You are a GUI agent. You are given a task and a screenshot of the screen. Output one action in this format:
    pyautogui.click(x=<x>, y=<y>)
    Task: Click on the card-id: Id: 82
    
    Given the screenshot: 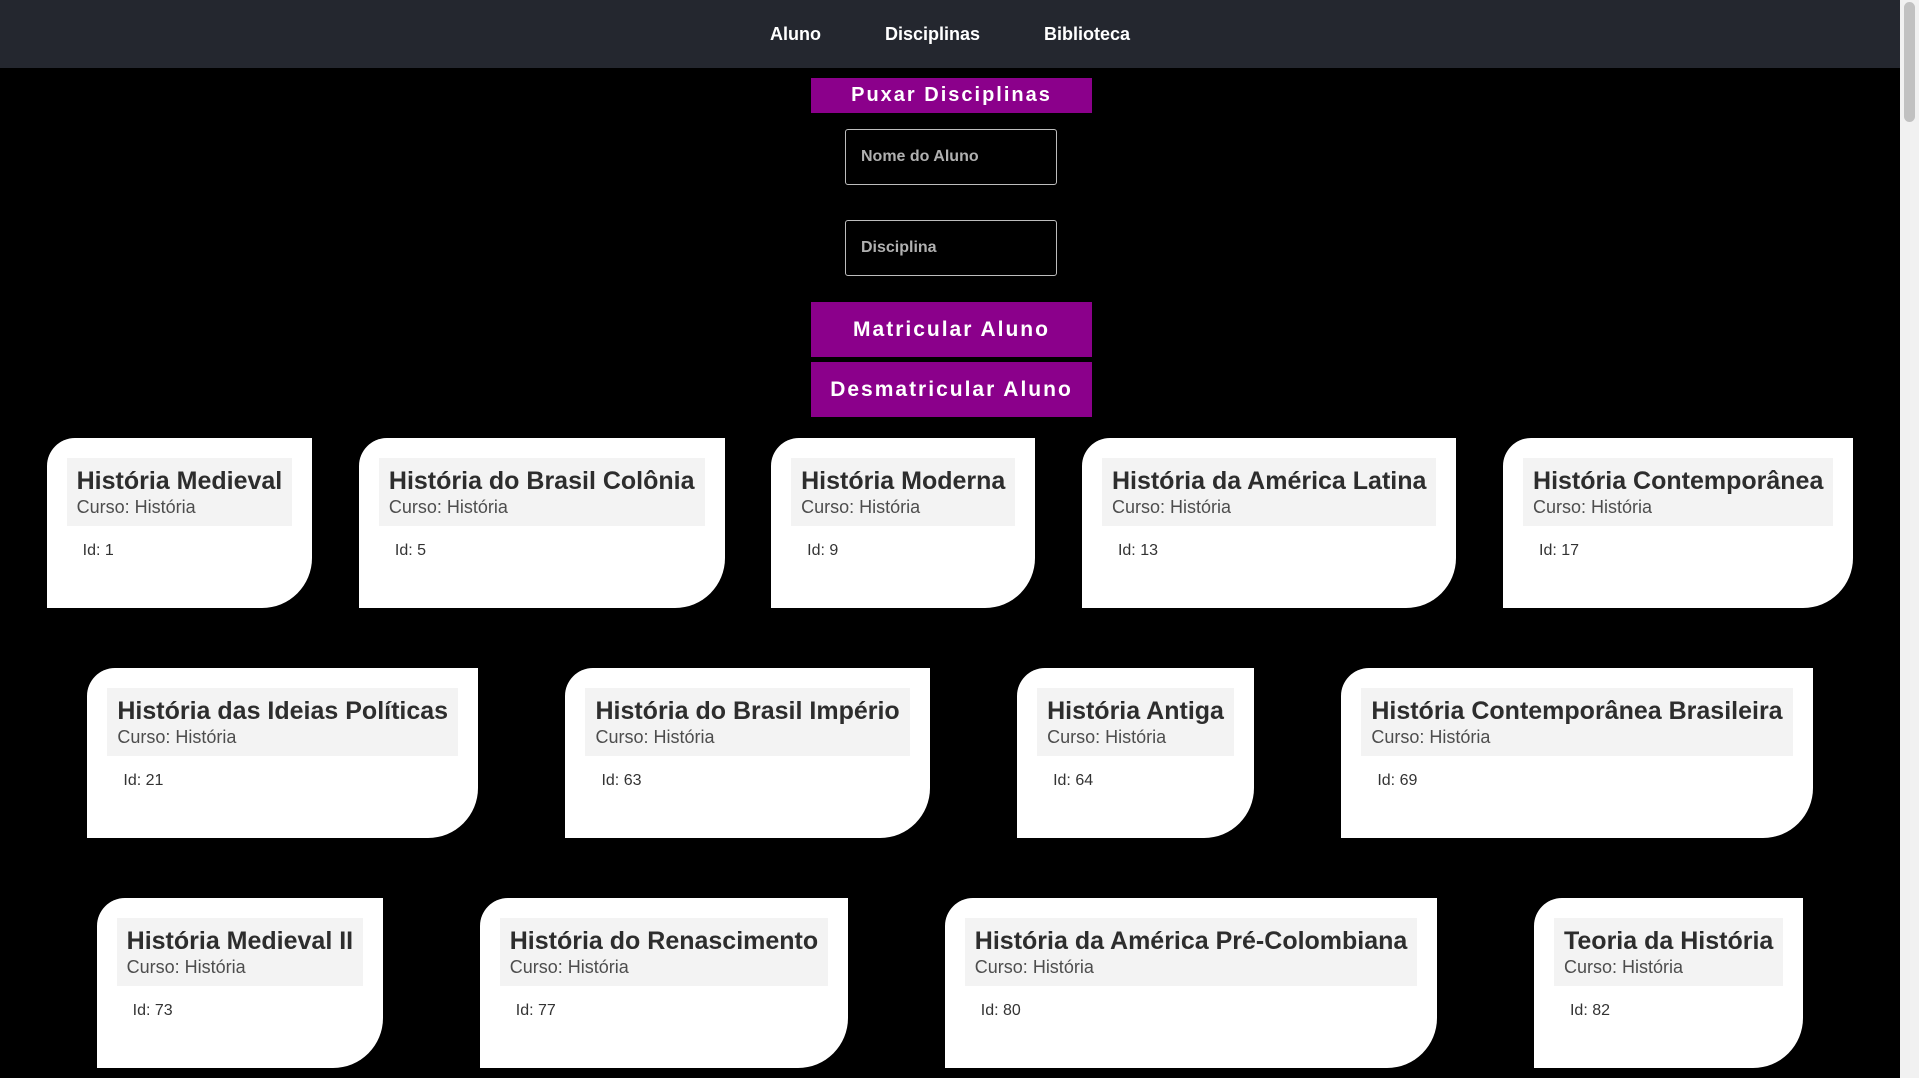 What is the action you would take?
    pyautogui.click(x=1590, y=1010)
    